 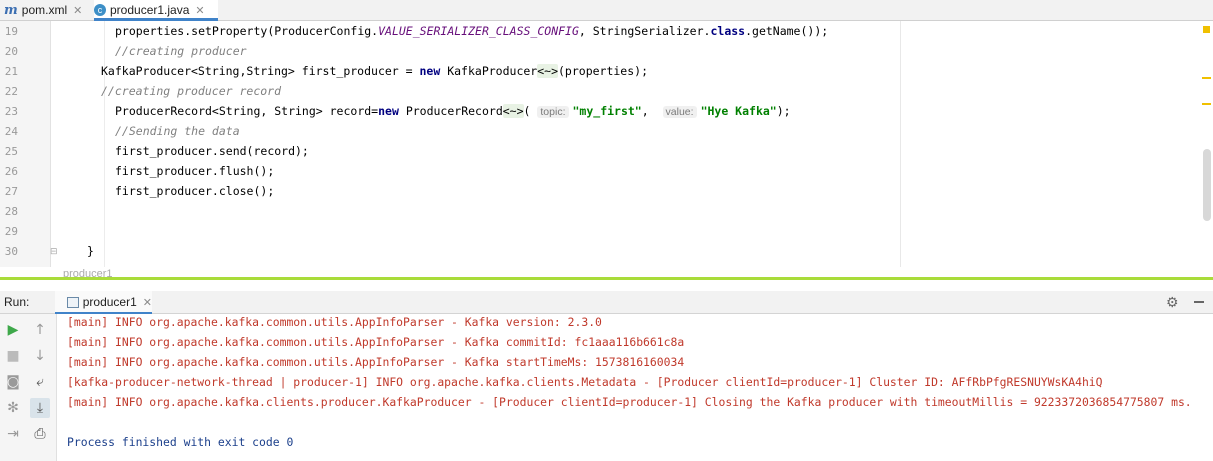 I want to click on minimize-icon, so click(x=1199, y=302).